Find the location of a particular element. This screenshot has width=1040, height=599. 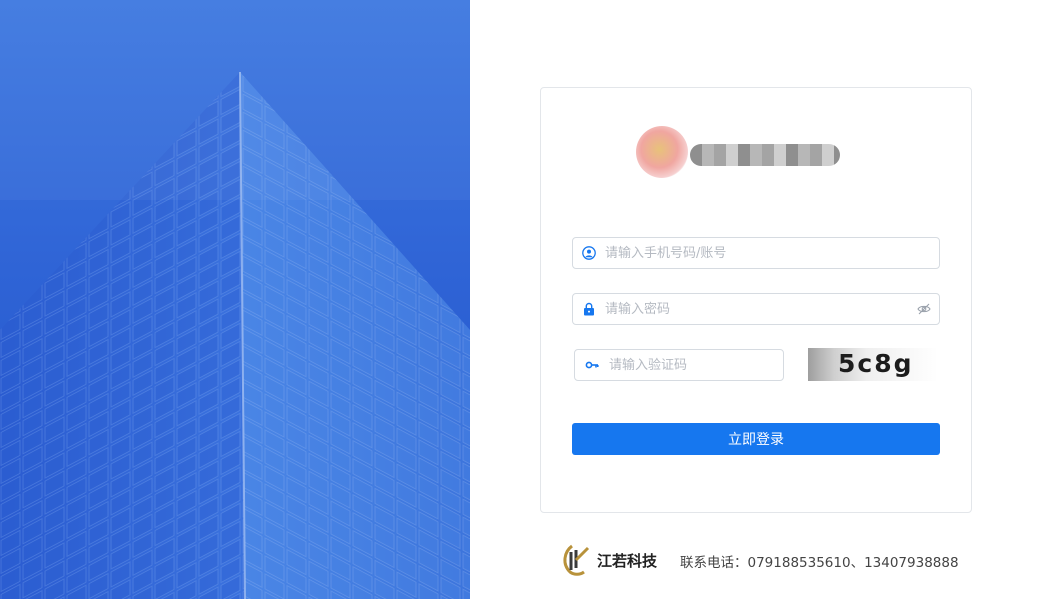

footer: 江若科技 联系电话：079188535610、13407938888 is located at coordinates (788, 560).